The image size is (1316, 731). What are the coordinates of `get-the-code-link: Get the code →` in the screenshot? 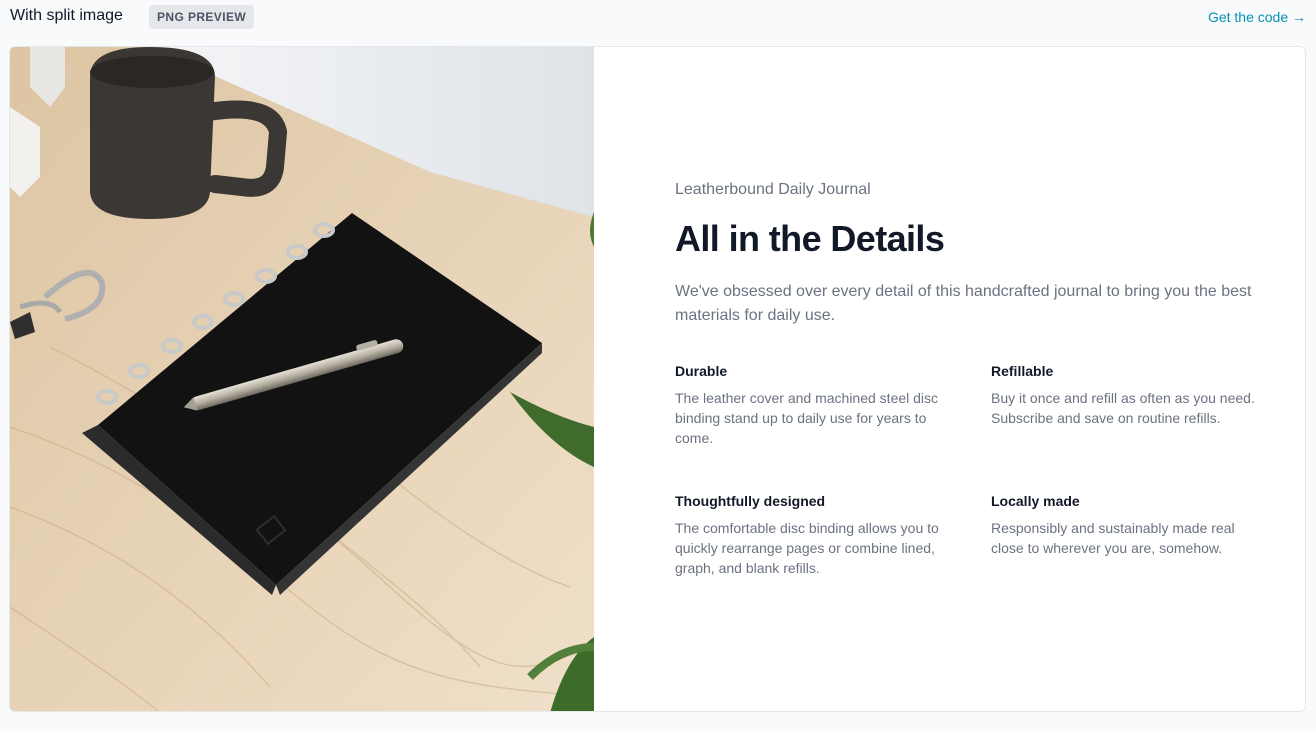 It's located at (1257, 17).